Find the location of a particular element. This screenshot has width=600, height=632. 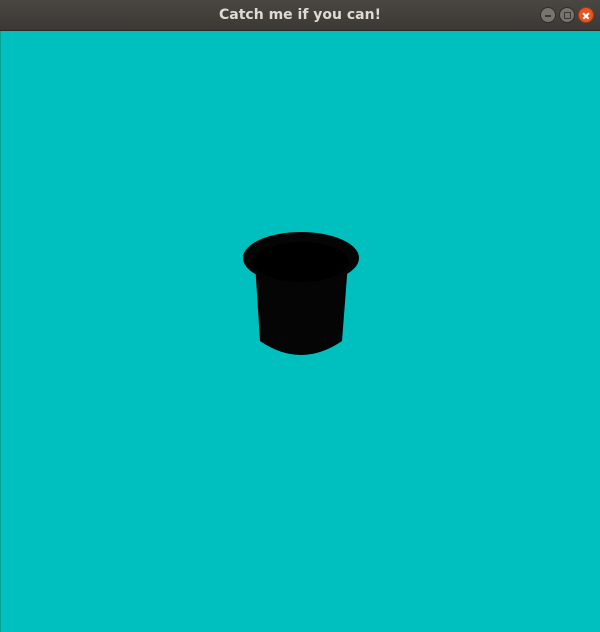

maximize-icon is located at coordinates (567, 15).